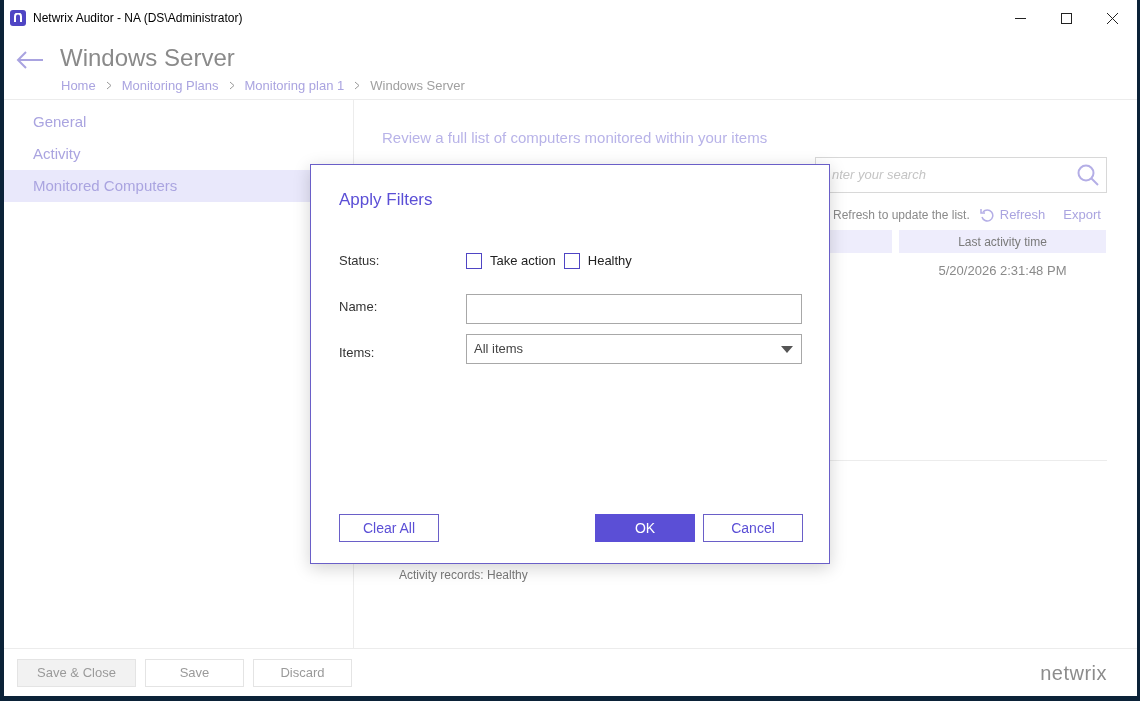  What do you see at coordinates (357, 353) in the screenshot?
I see `field-label: Items:` at bounding box center [357, 353].